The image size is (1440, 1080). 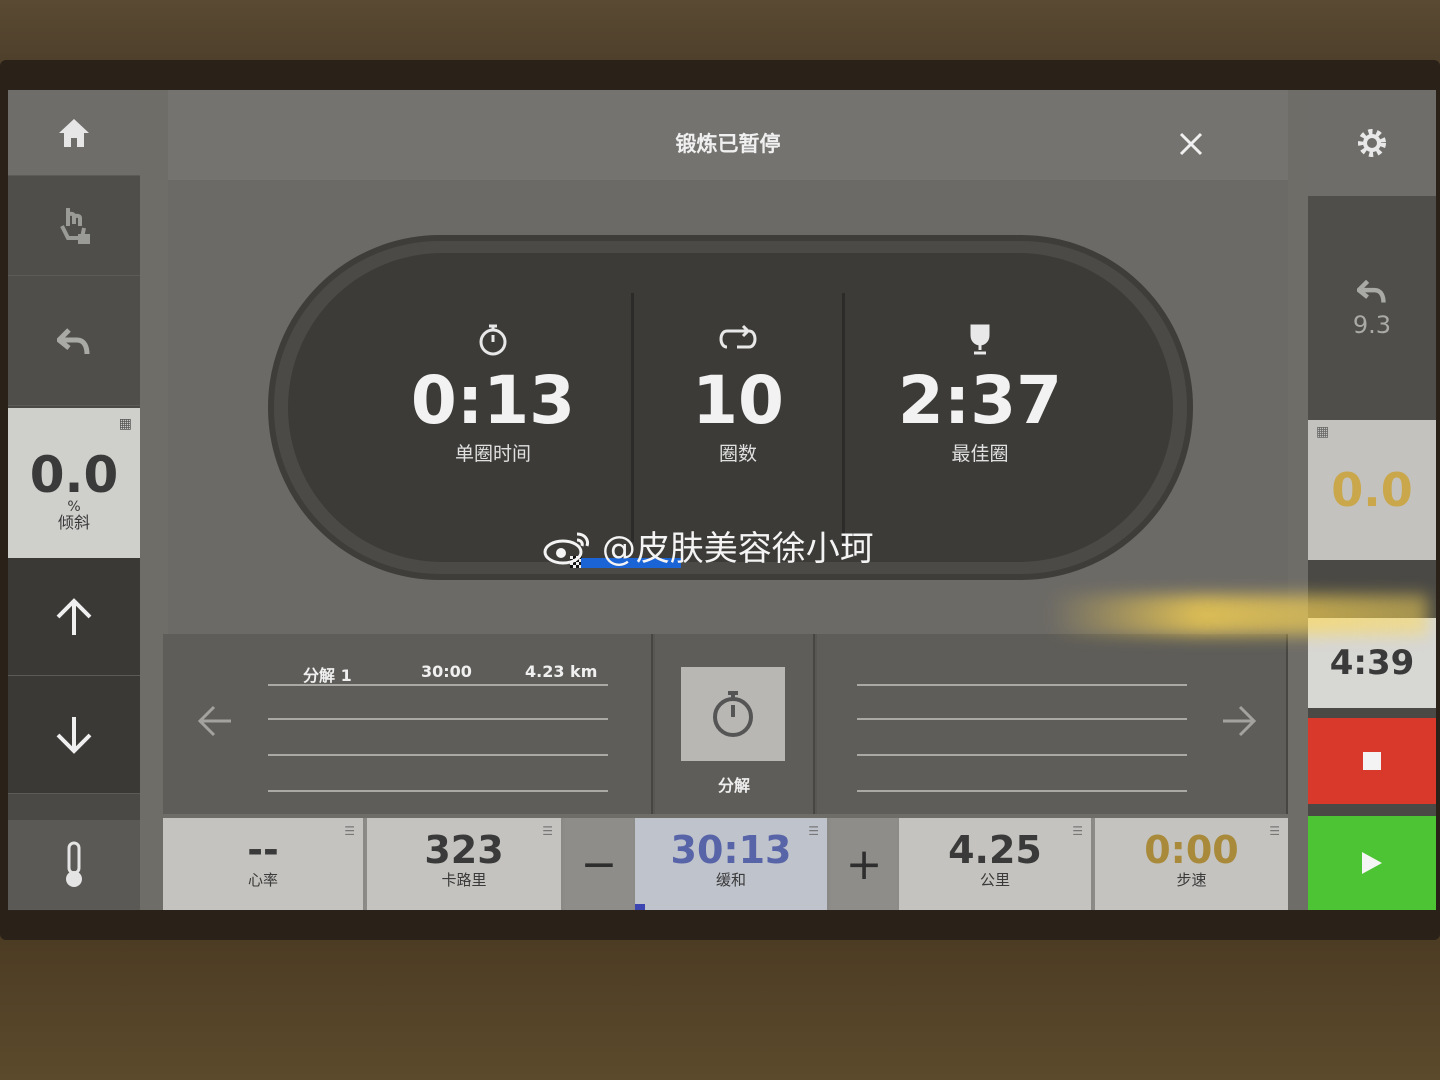 I want to click on incline-down-button, so click(x=74, y=735).